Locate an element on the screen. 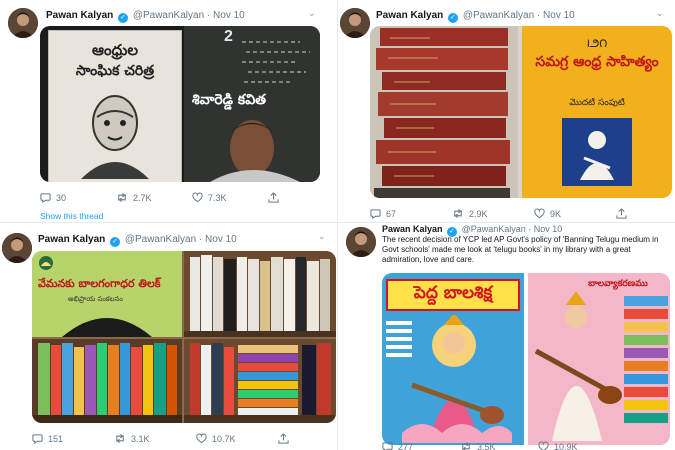  action-bar: 277 3.5K 10.9K is located at coordinates (507, 445).